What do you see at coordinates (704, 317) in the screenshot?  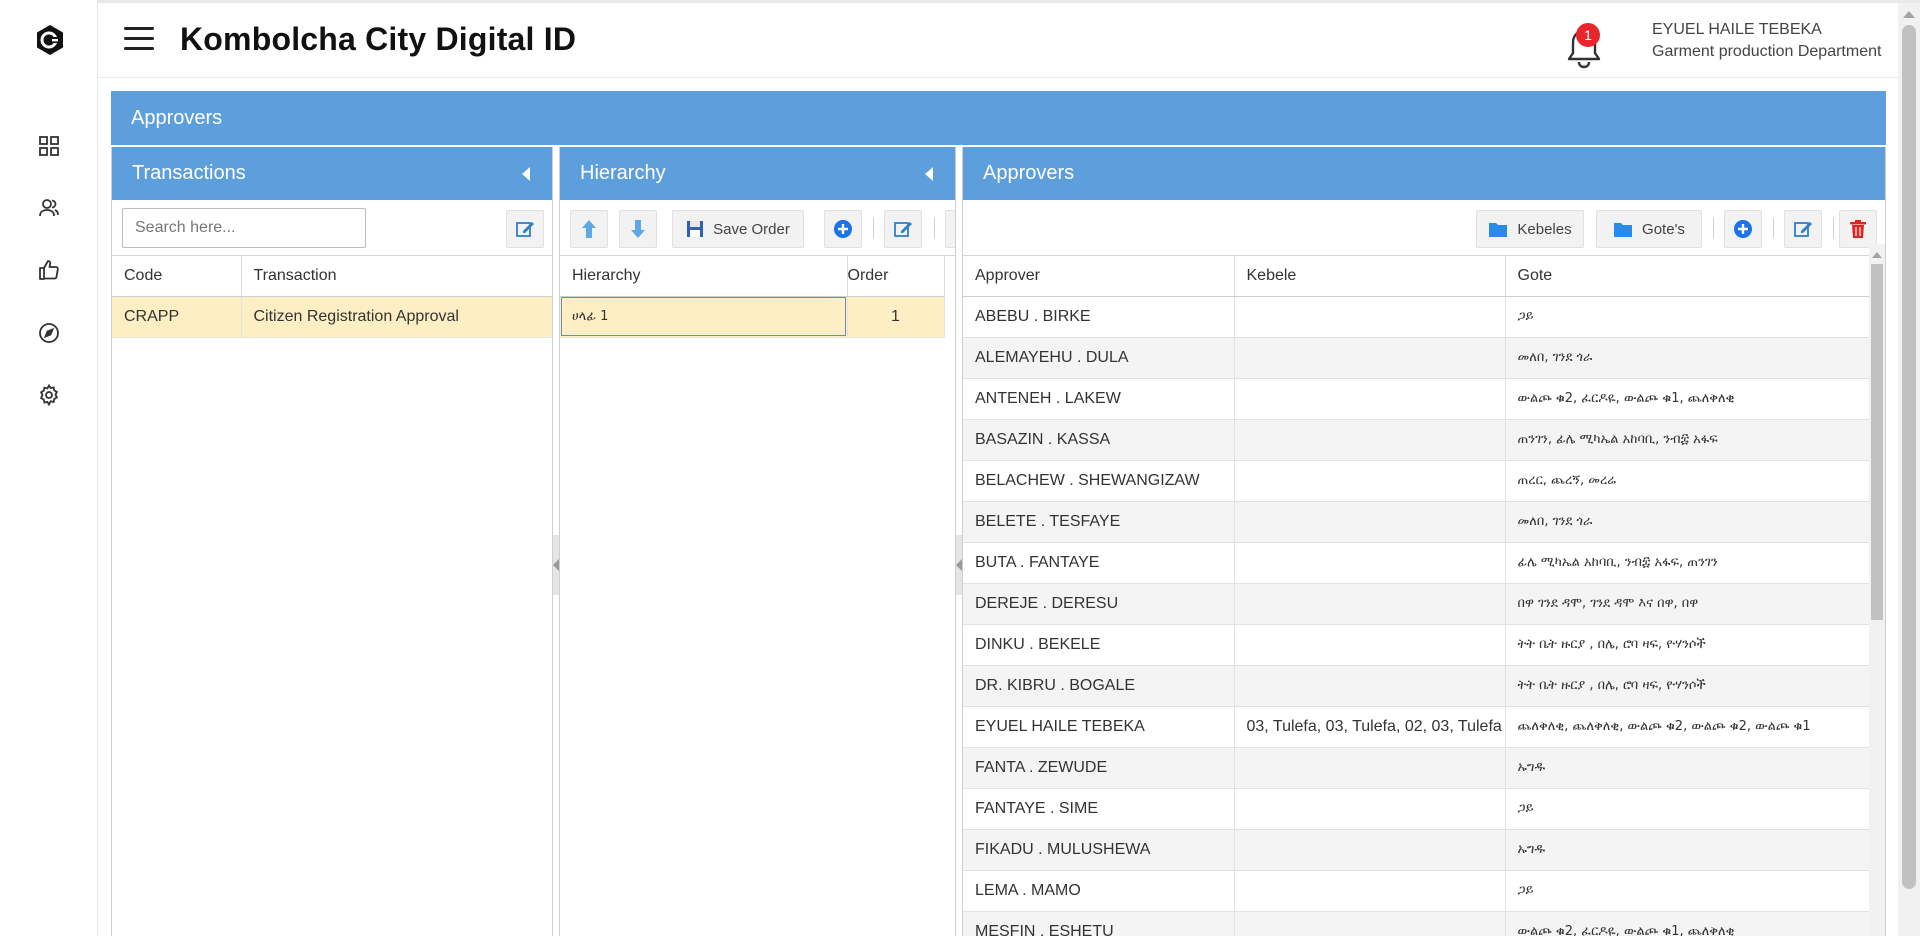 I see `hierarchy-name: ሀላፊ 1` at bounding box center [704, 317].